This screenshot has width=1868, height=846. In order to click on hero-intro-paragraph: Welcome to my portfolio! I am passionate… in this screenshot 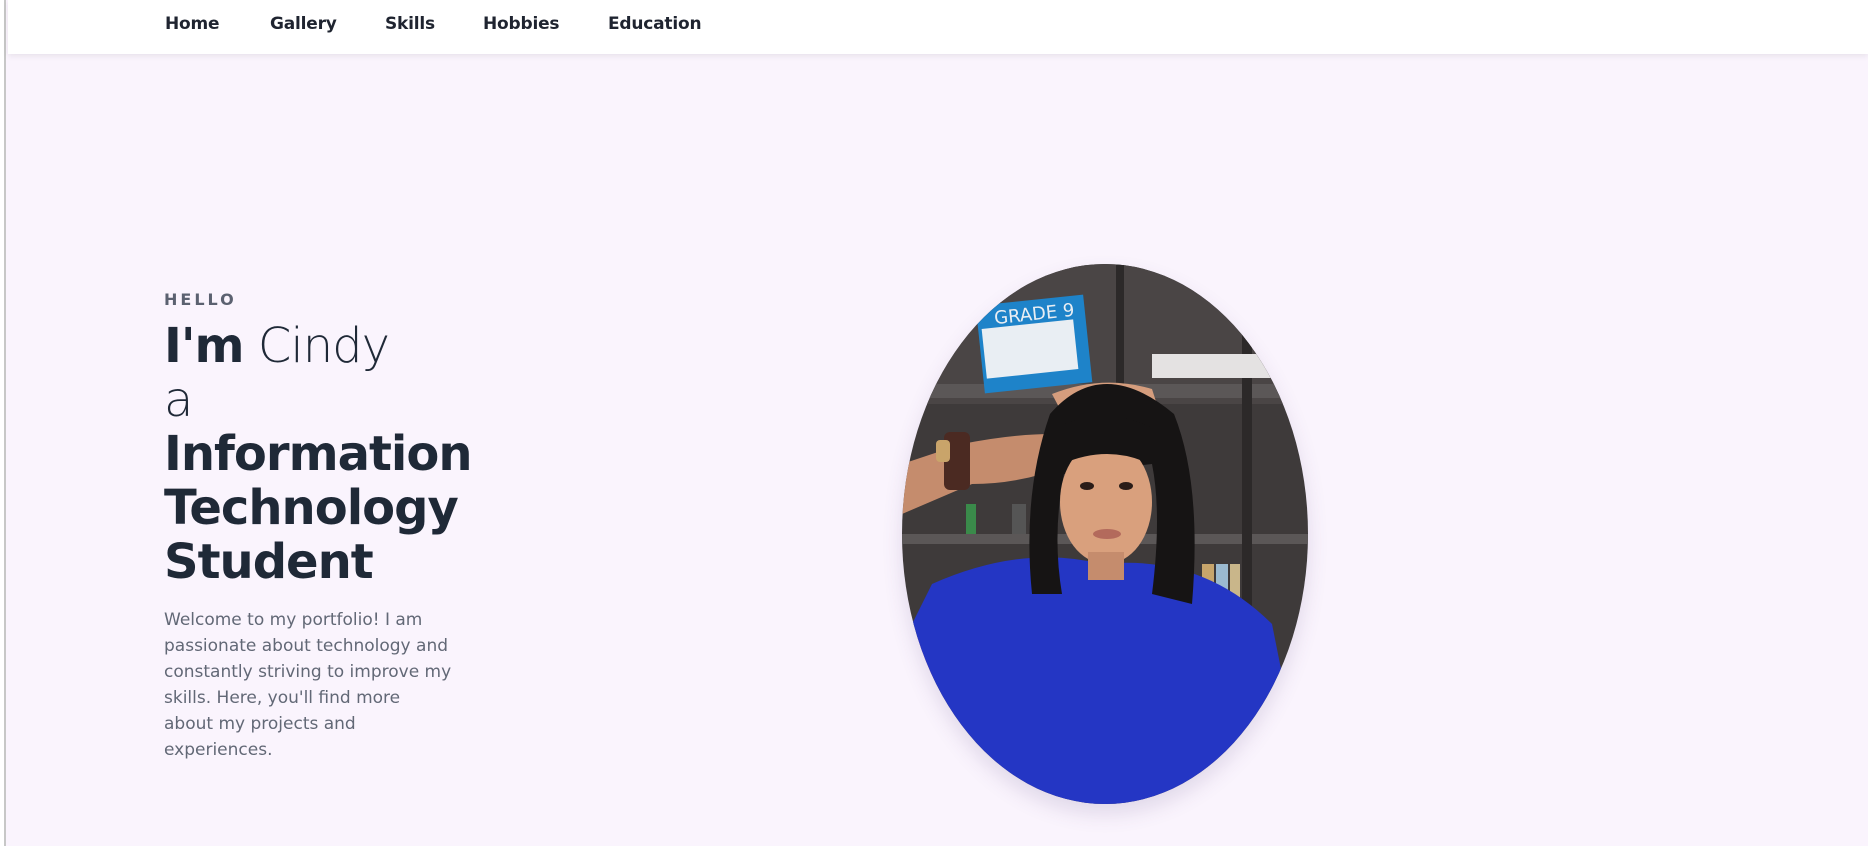, I will do `click(308, 685)`.